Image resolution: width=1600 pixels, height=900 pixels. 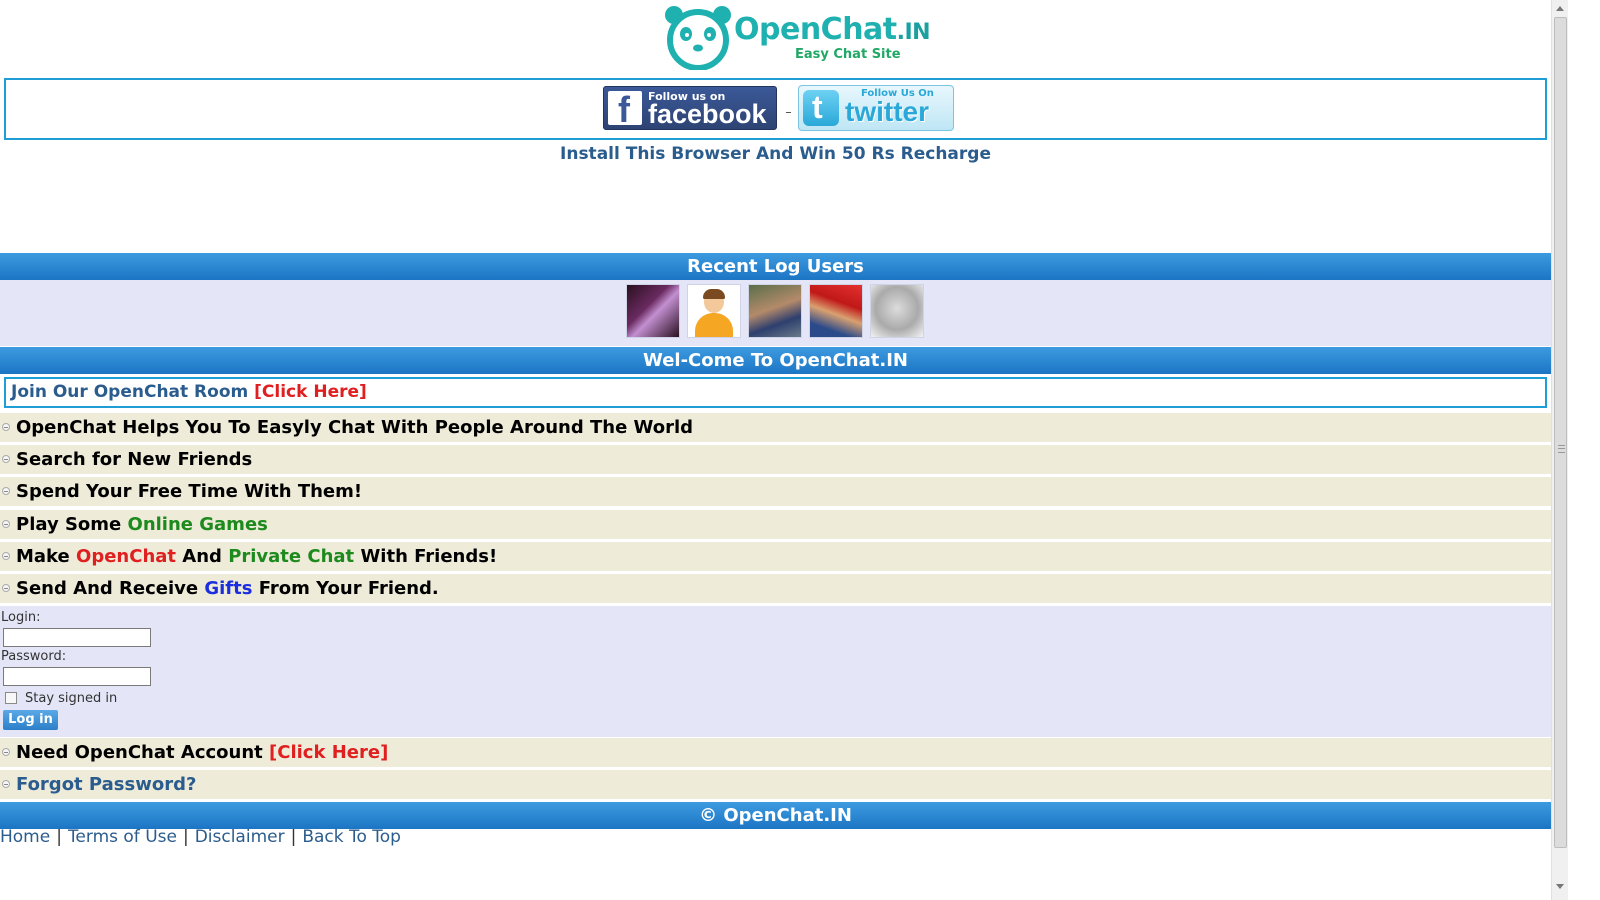 What do you see at coordinates (775, 671) in the screenshot?
I see `login-form: Login: Password: Stay signed in Log in` at bounding box center [775, 671].